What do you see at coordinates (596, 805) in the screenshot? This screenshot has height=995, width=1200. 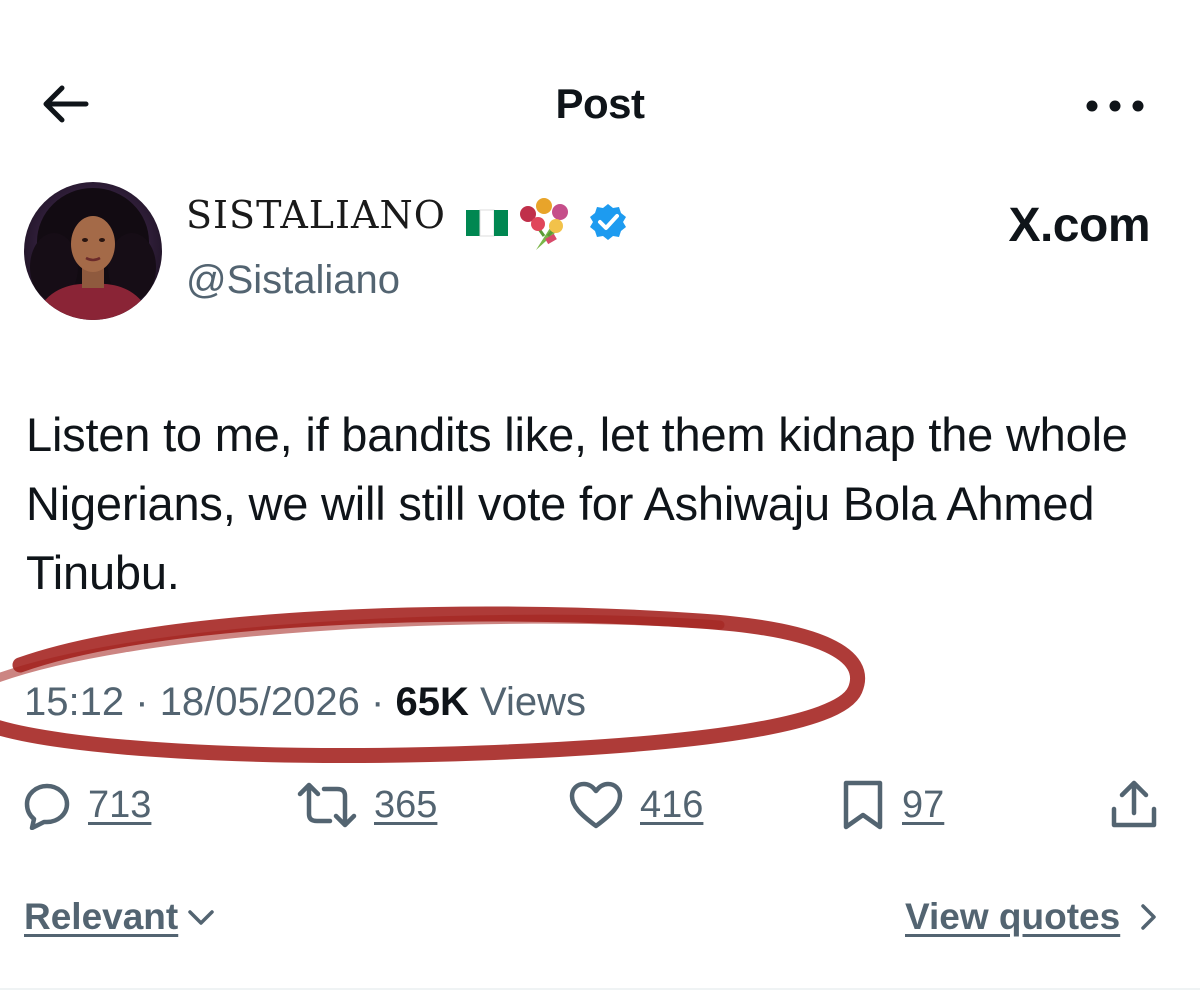 I see `heart-icon` at bounding box center [596, 805].